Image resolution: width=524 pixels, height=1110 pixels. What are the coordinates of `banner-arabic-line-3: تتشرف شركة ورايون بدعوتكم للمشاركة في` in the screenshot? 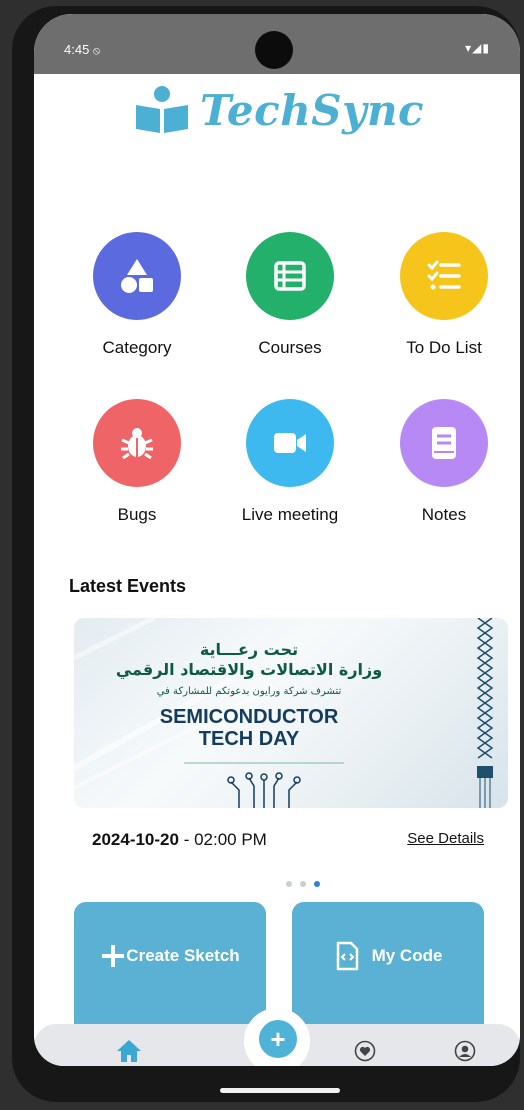 It's located at (249, 691).